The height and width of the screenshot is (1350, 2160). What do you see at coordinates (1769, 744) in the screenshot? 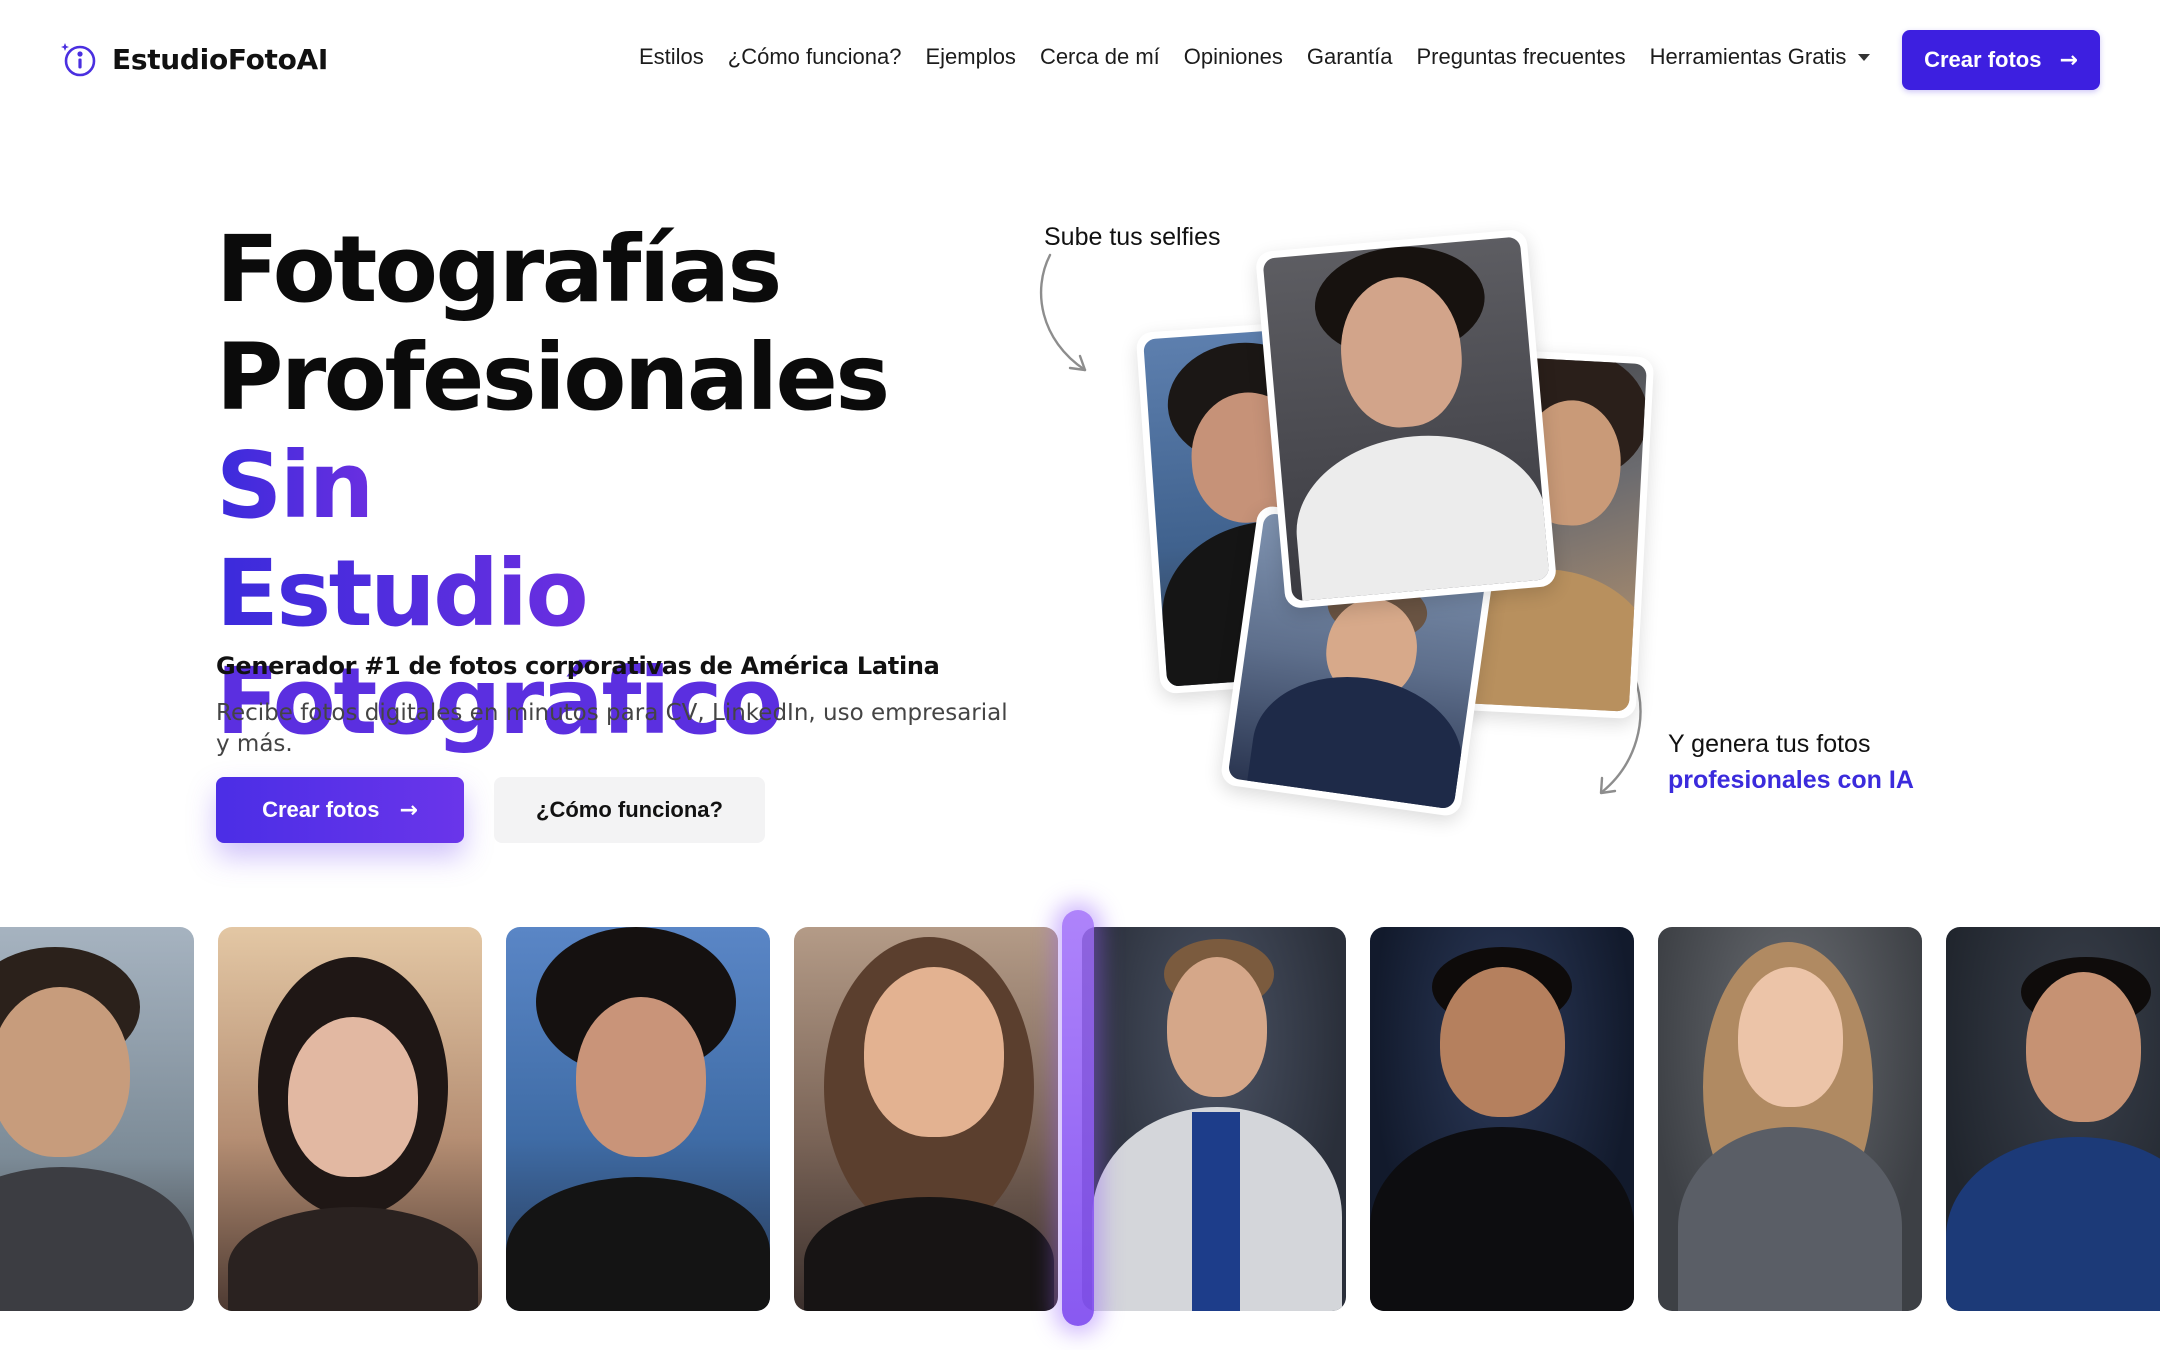
I see `generate-label-line1: Y genera tus fotos` at bounding box center [1769, 744].